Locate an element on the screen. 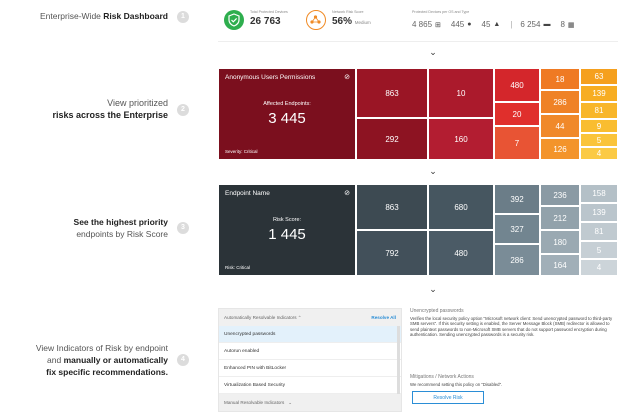  network-risk-label: Network Risk Score is located at coordinates (348, 12).